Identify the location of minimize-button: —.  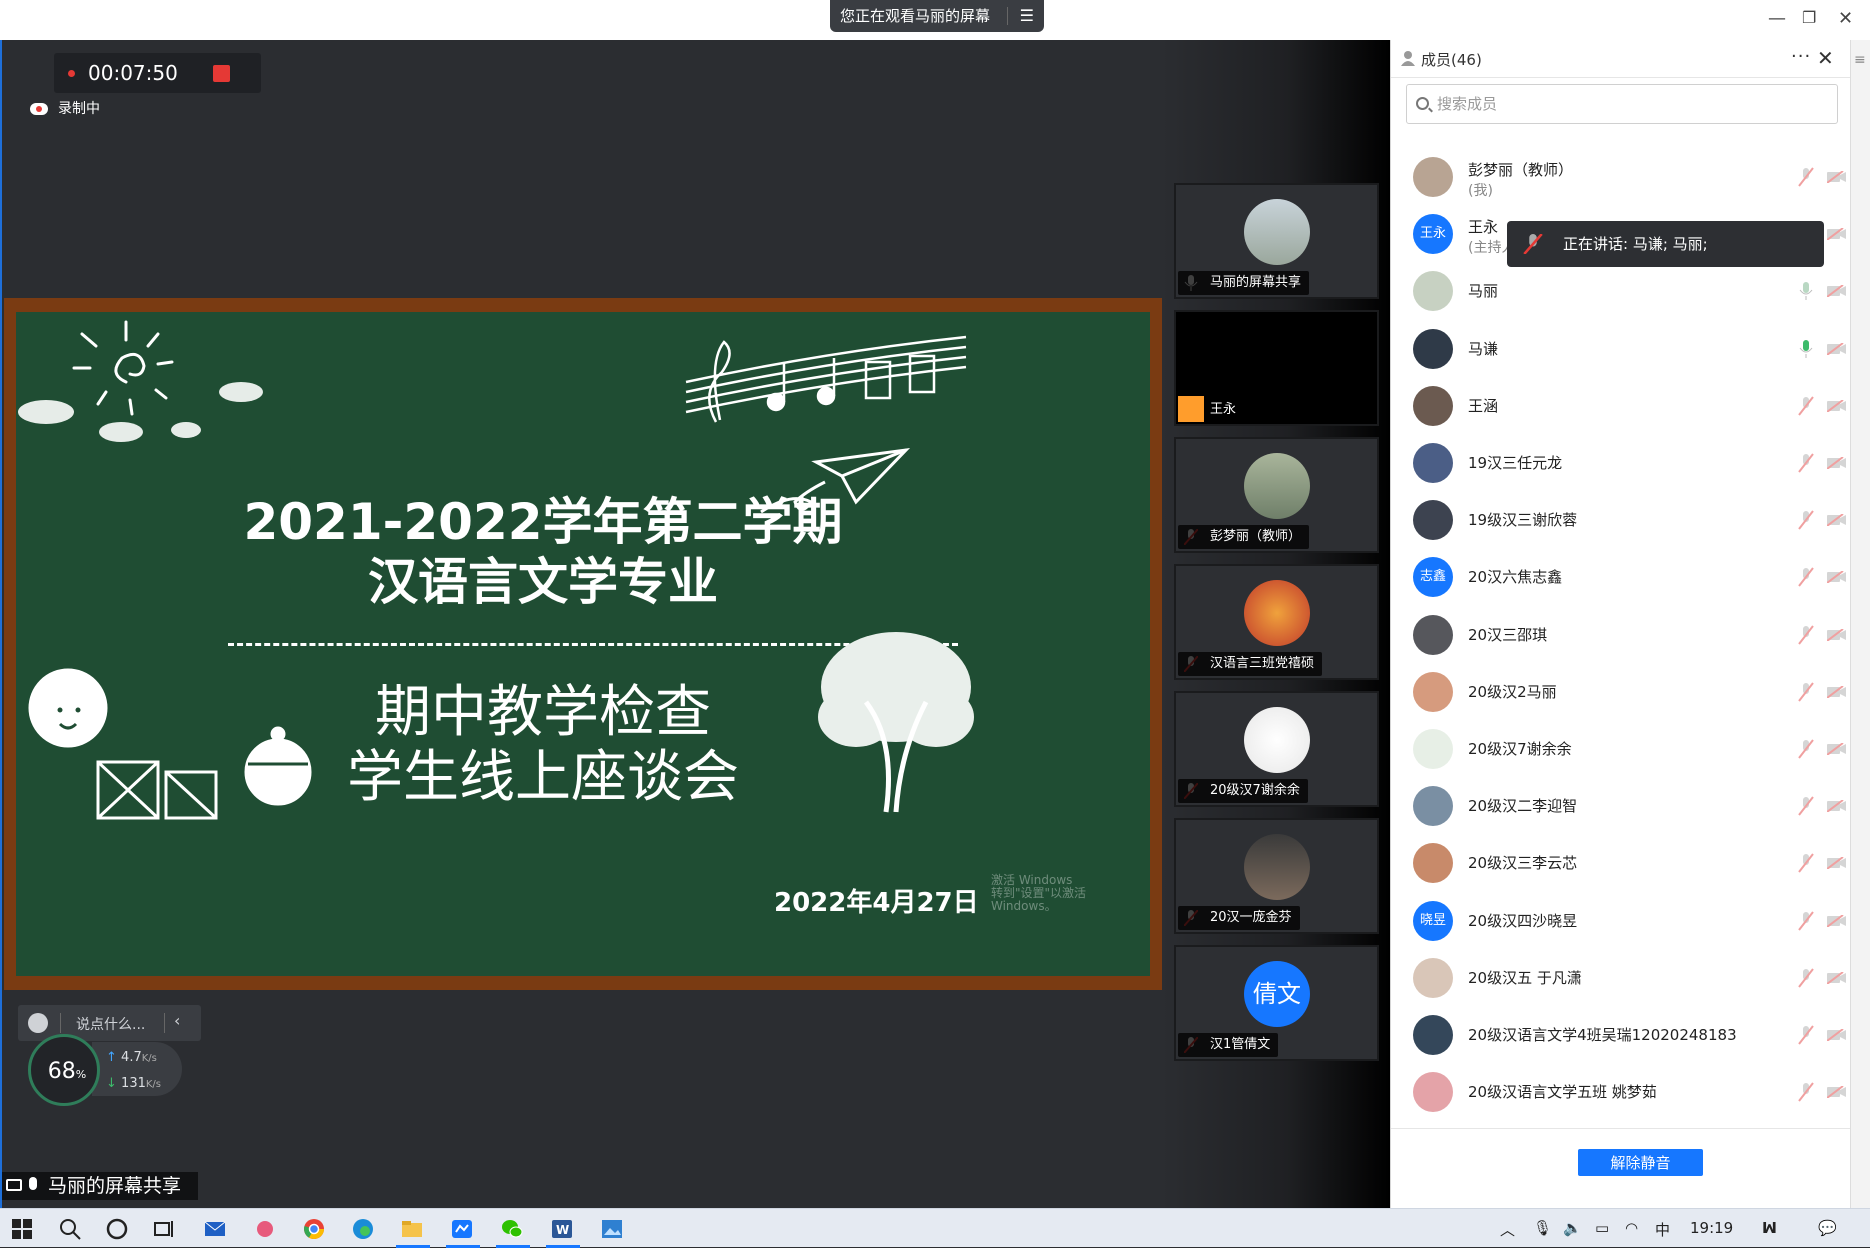
(1777, 18).